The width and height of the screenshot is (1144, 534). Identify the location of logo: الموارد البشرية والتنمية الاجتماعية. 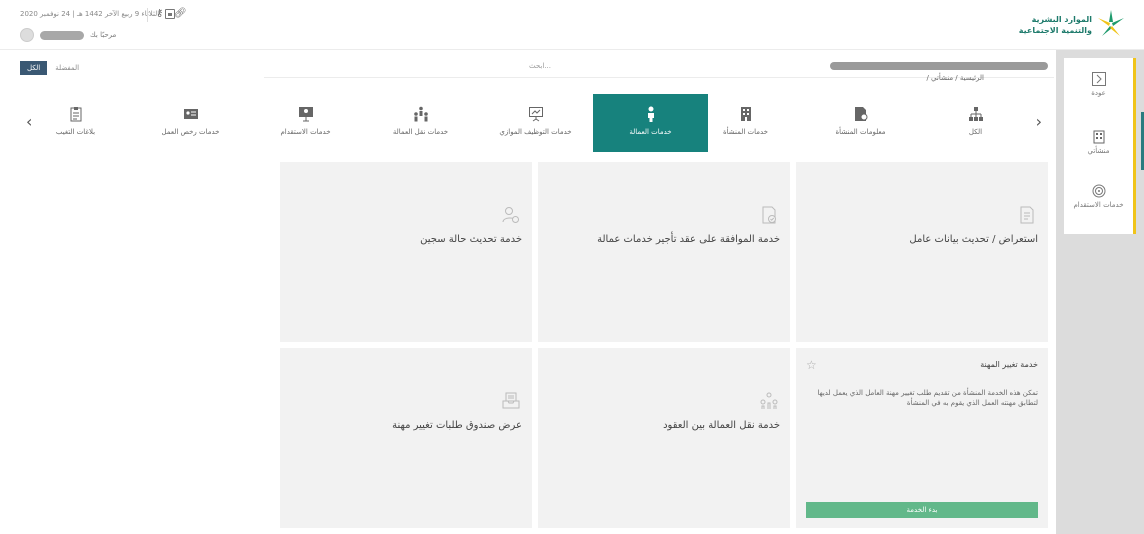
(1066, 25).